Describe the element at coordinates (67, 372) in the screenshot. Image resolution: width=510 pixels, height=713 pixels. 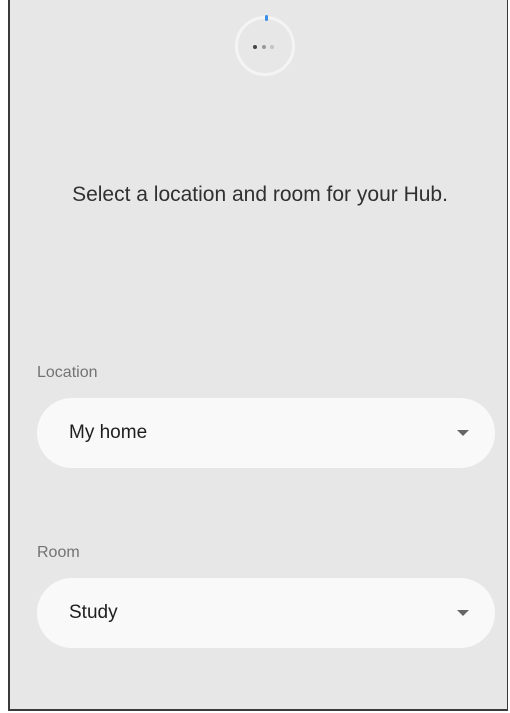
I see `location-label: Location` at that location.